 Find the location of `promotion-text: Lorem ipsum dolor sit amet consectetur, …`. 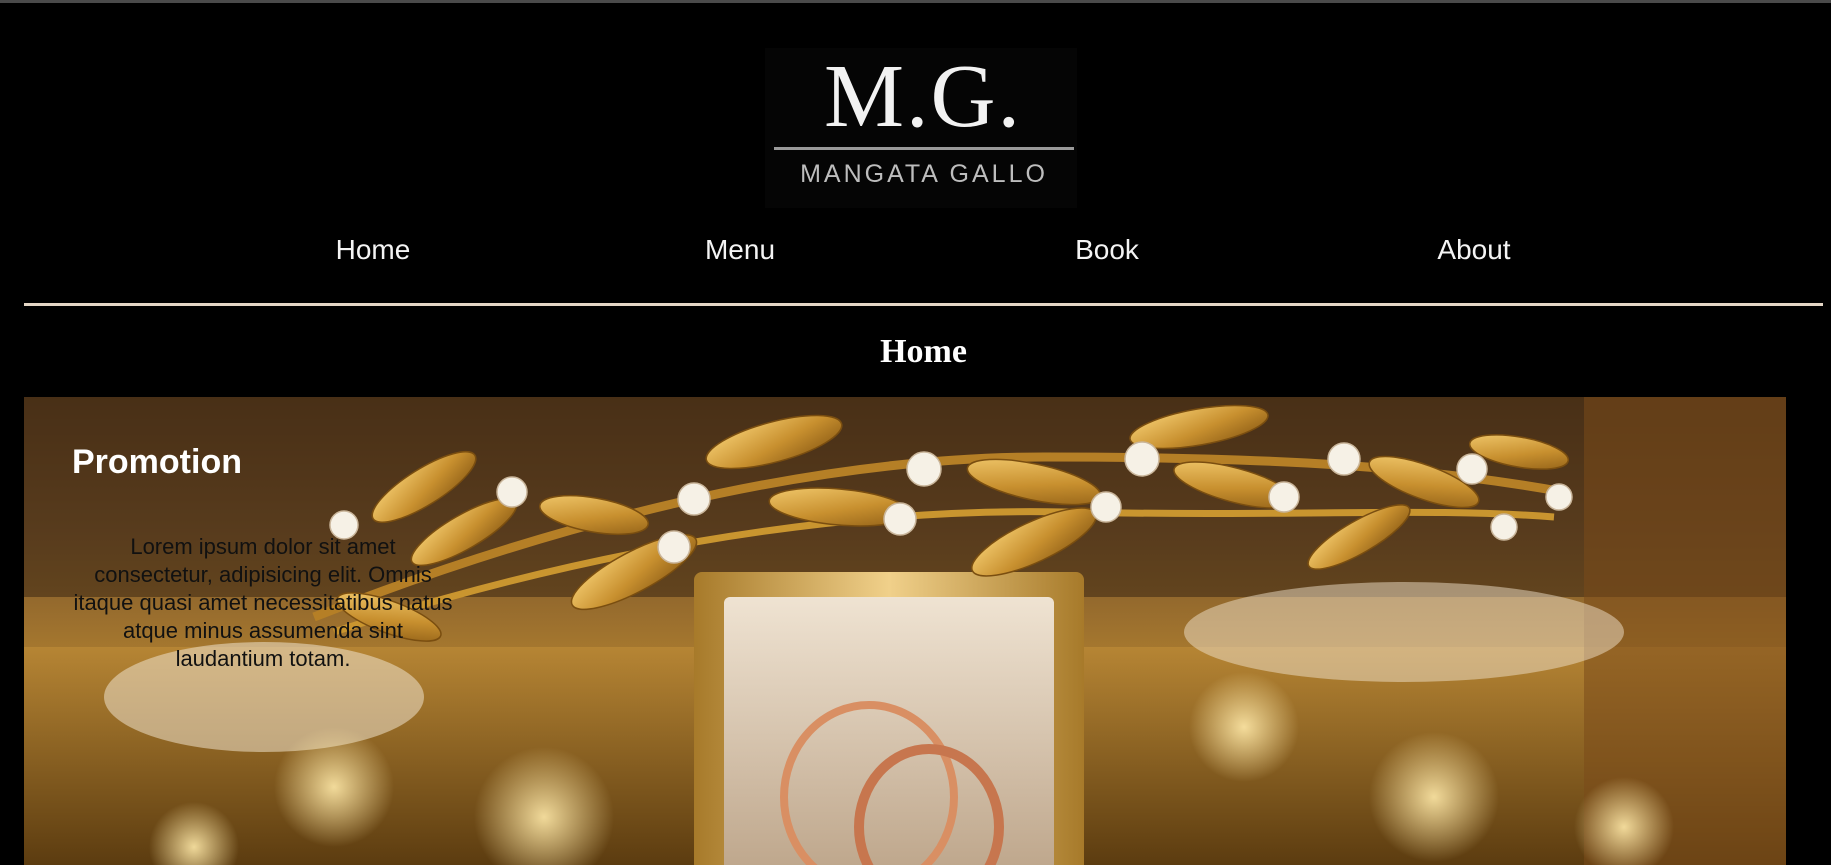

promotion-text: Lorem ipsum dolor sit amet consectetur, … is located at coordinates (263, 602).